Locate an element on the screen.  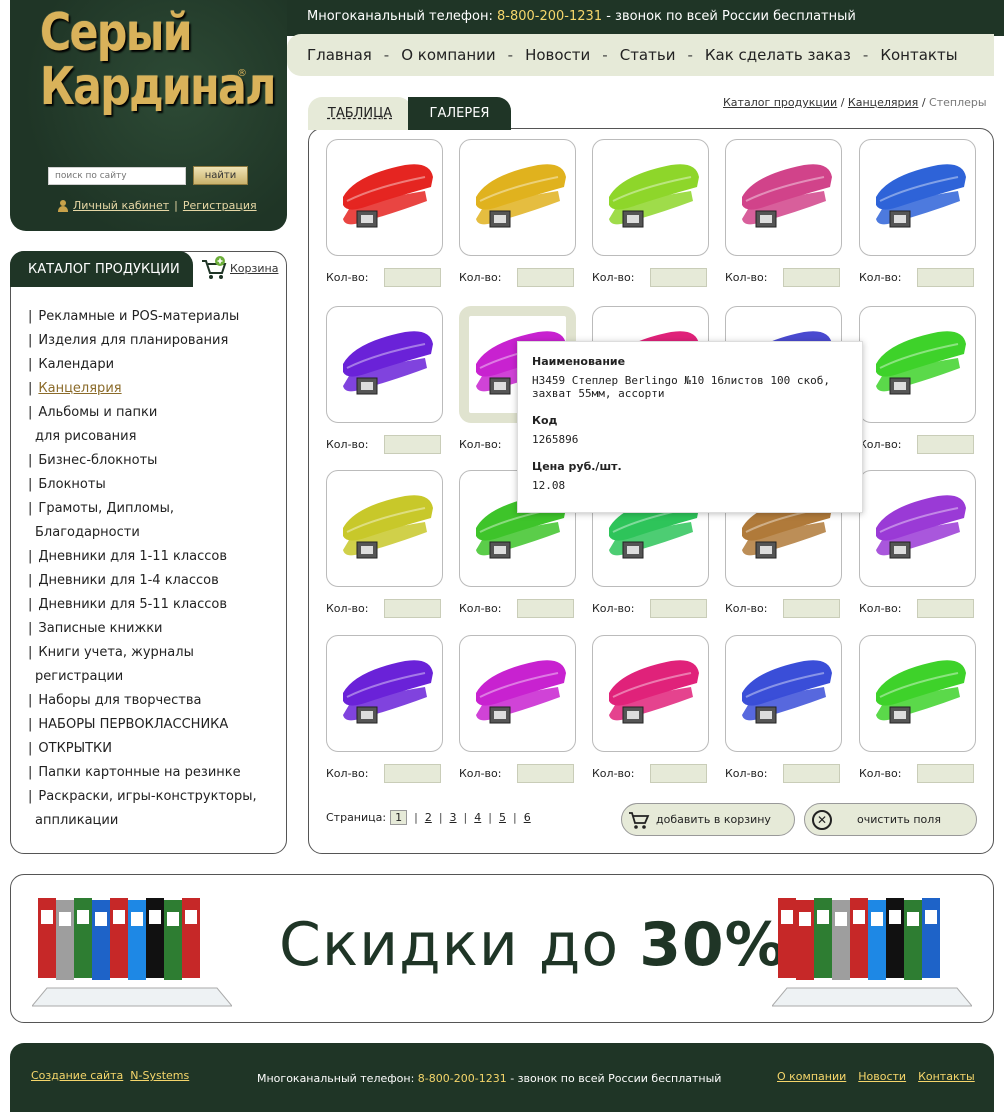
clear-fields-button: ✕ очистить поля is located at coordinates (890, 819).